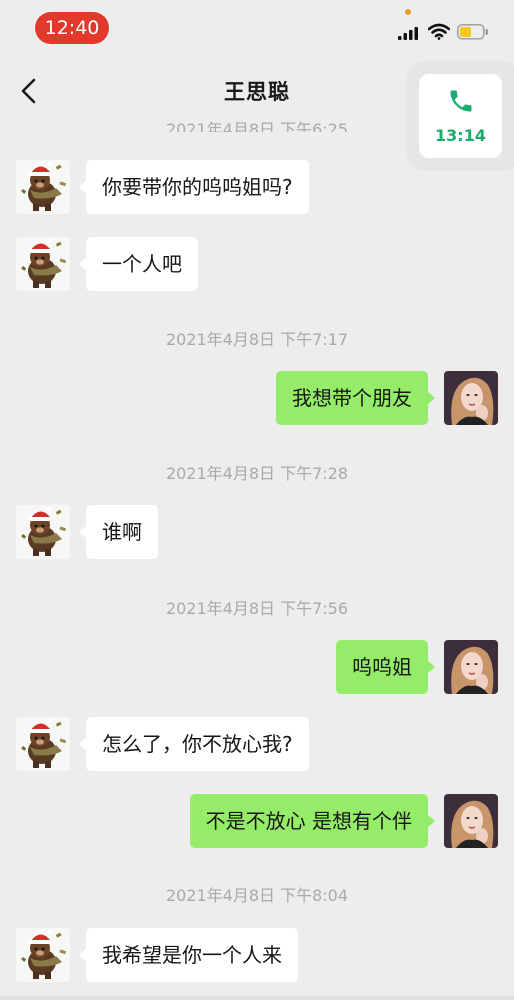  I want to click on phone-icon, so click(461, 101).